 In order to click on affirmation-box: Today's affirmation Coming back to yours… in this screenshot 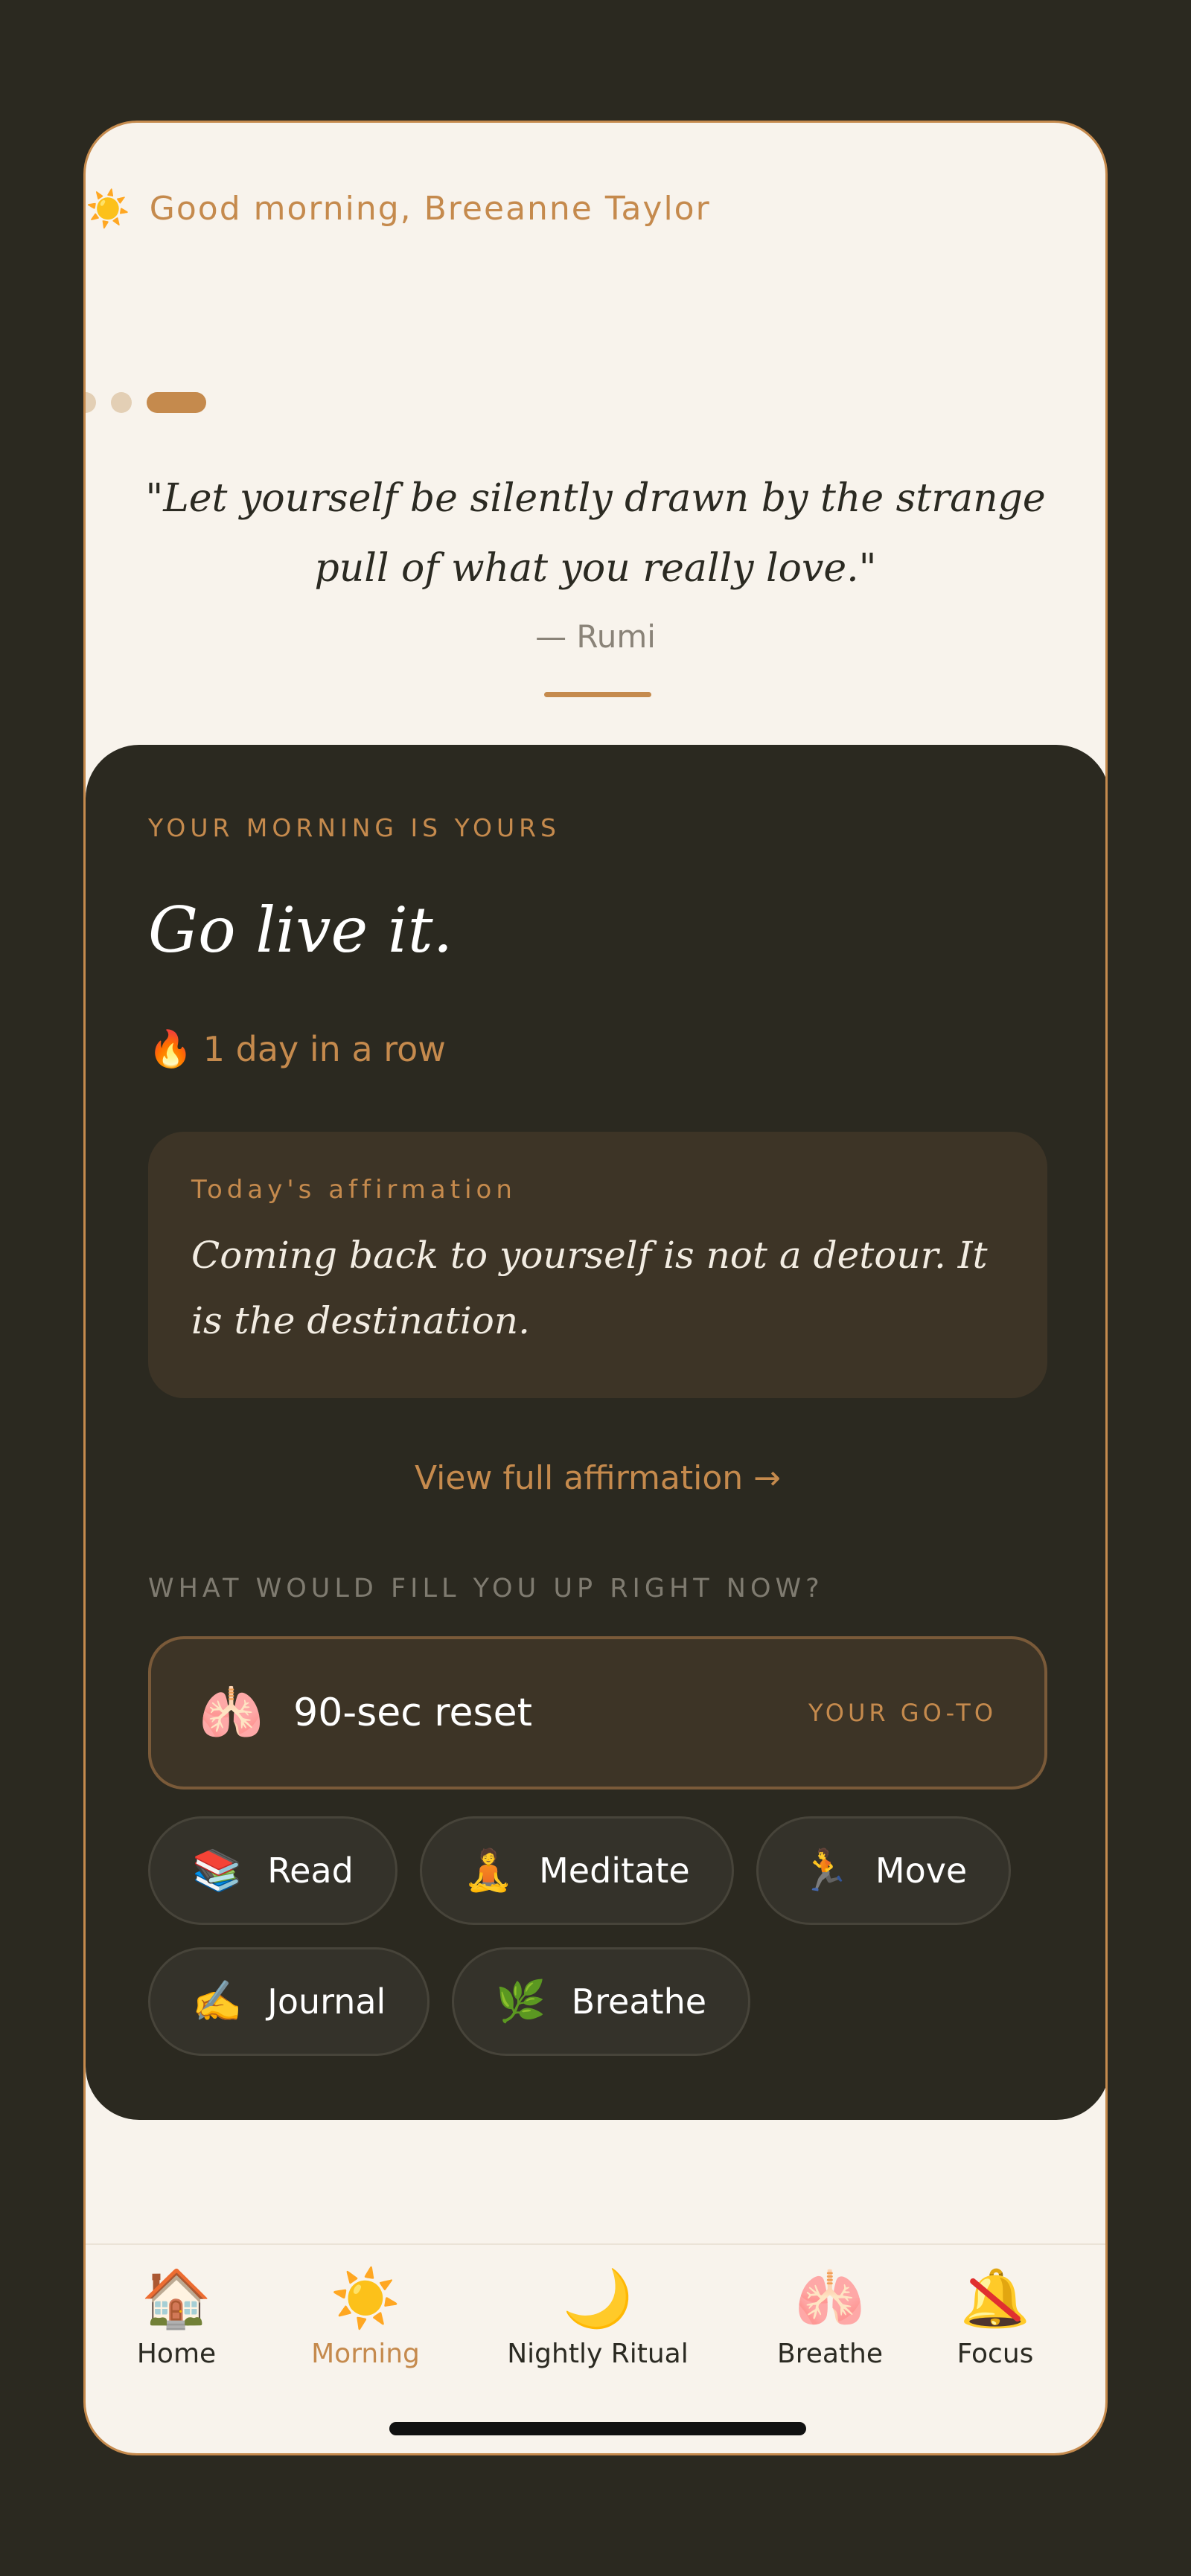, I will do `click(597, 1265)`.